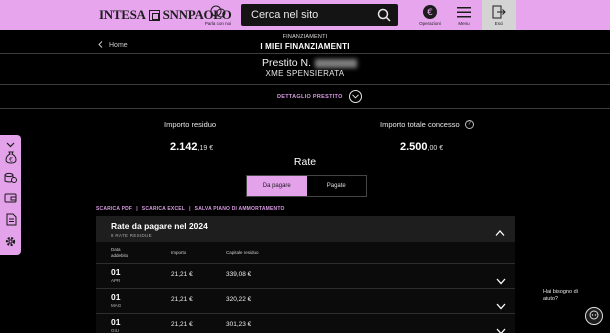  What do you see at coordinates (184, 147) in the screenshot?
I see `residual-amount-int: 2.142` at bounding box center [184, 147].